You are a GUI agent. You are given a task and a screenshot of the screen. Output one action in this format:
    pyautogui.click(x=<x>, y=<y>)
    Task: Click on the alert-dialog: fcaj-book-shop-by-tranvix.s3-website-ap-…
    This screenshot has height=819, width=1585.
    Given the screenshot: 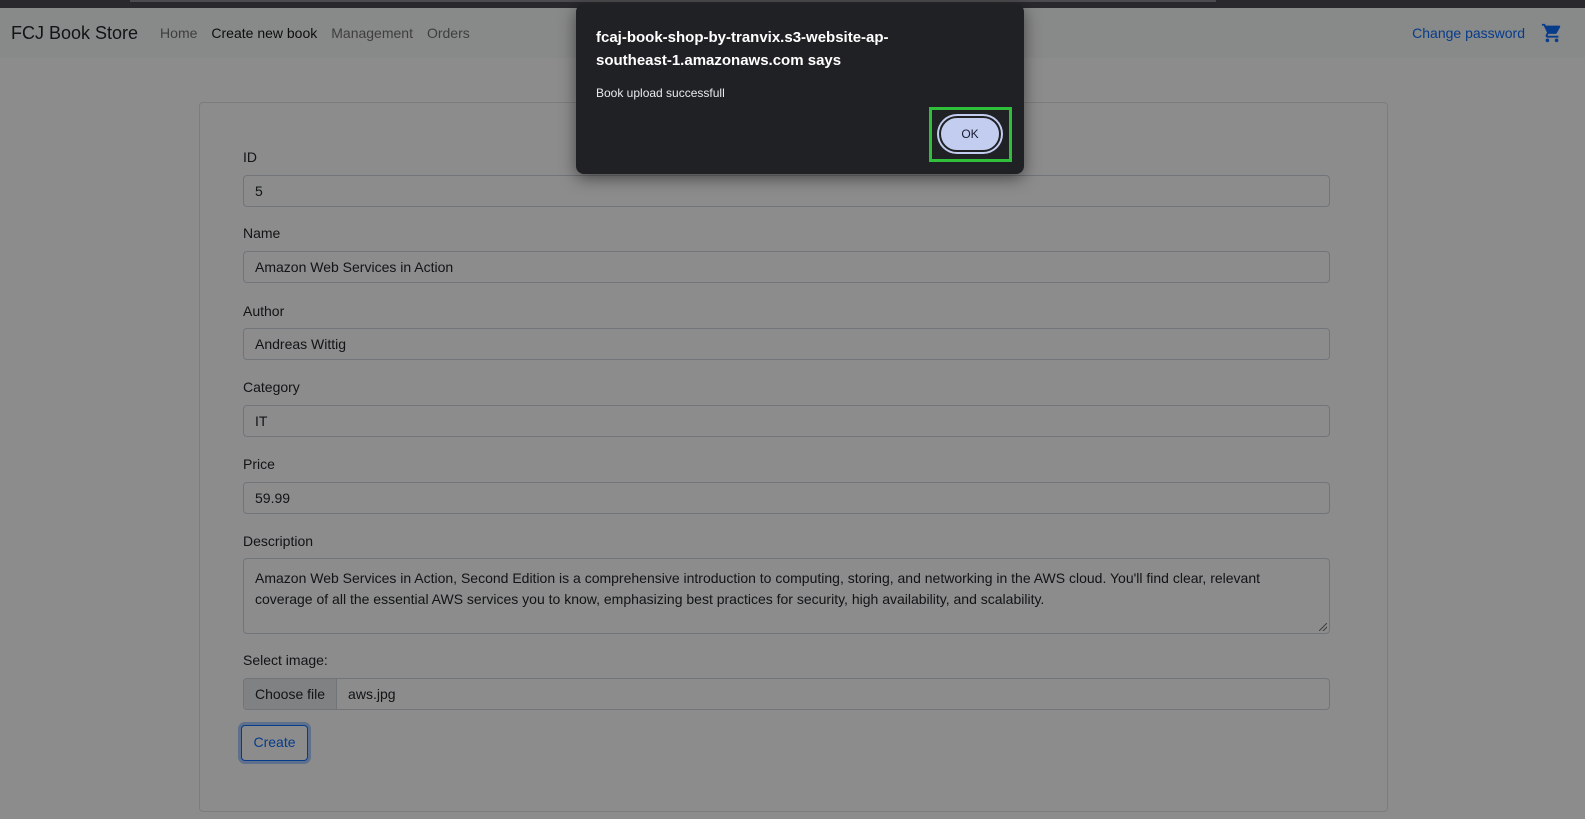 What is the action you would take?
    pyautogui.click(x=800, y=89)
    